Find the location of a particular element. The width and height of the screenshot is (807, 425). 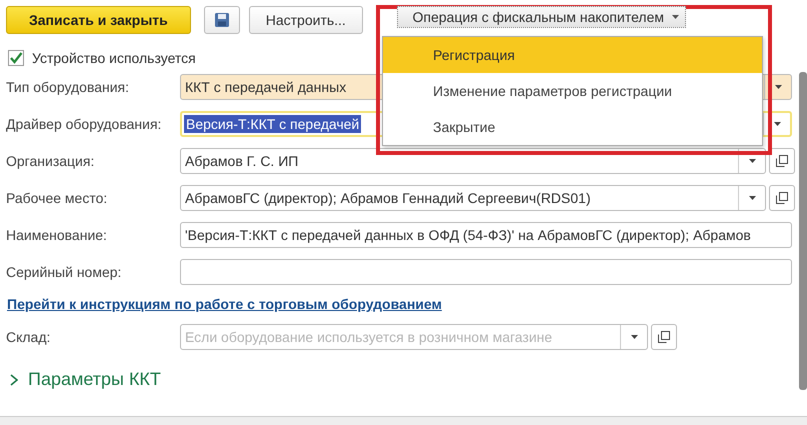

dropdown-field: АбрамовГС (директор); Абрамов Геннадий Сергеевич(RDS01) is located at coordinates (473, 197).